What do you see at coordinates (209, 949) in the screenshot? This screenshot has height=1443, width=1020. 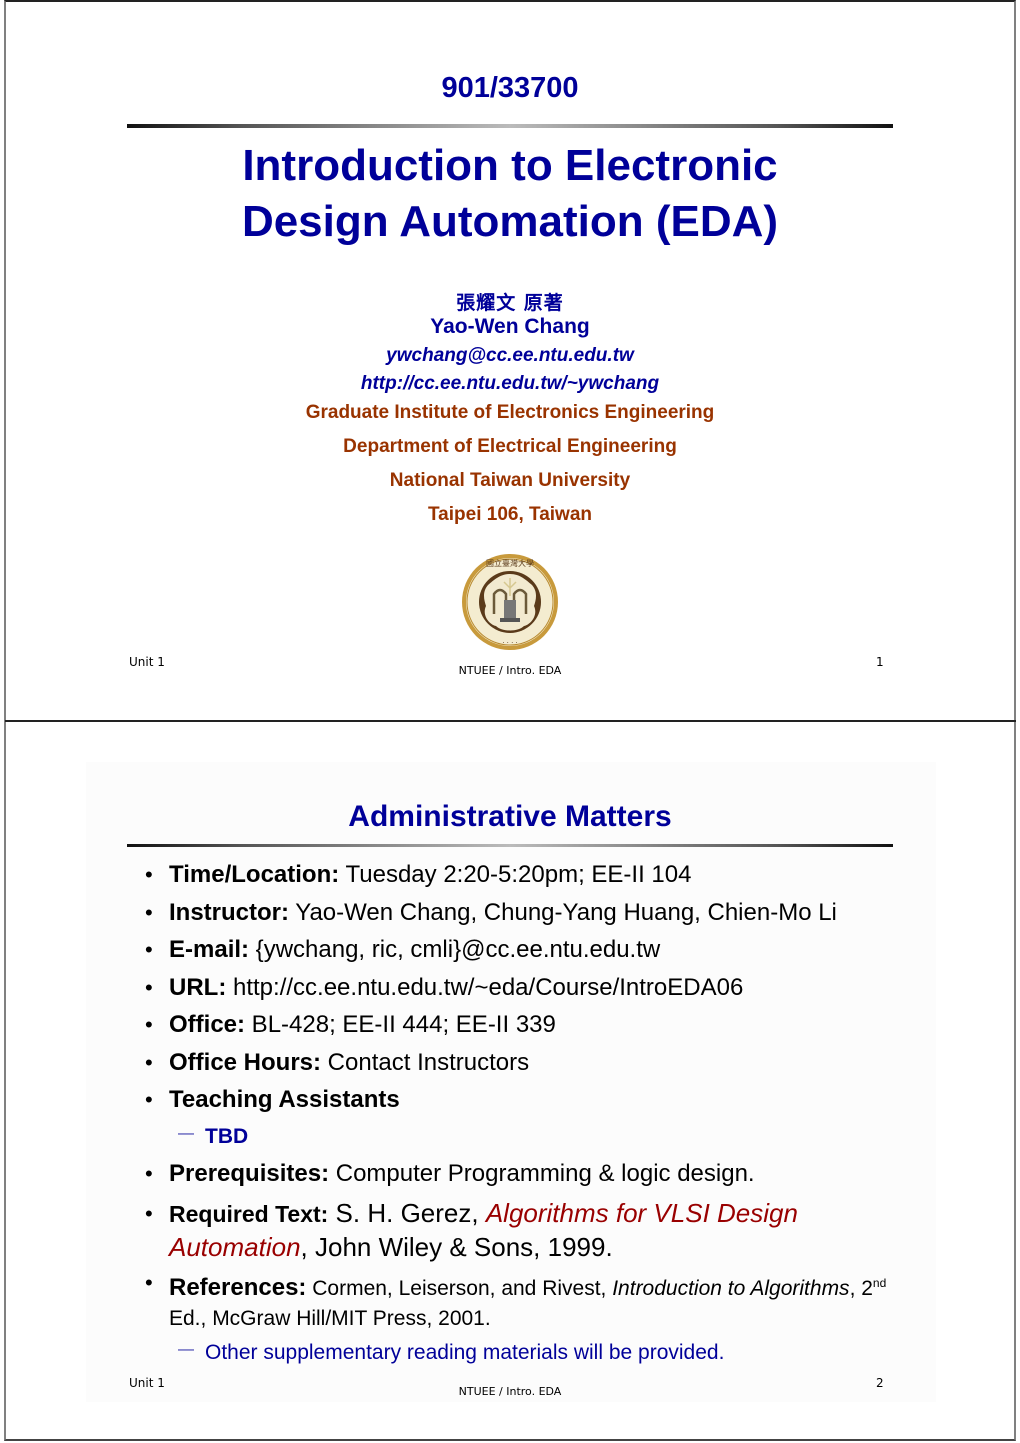 I see `bullet-label: E-mail:` at bounding box center [209, 949].